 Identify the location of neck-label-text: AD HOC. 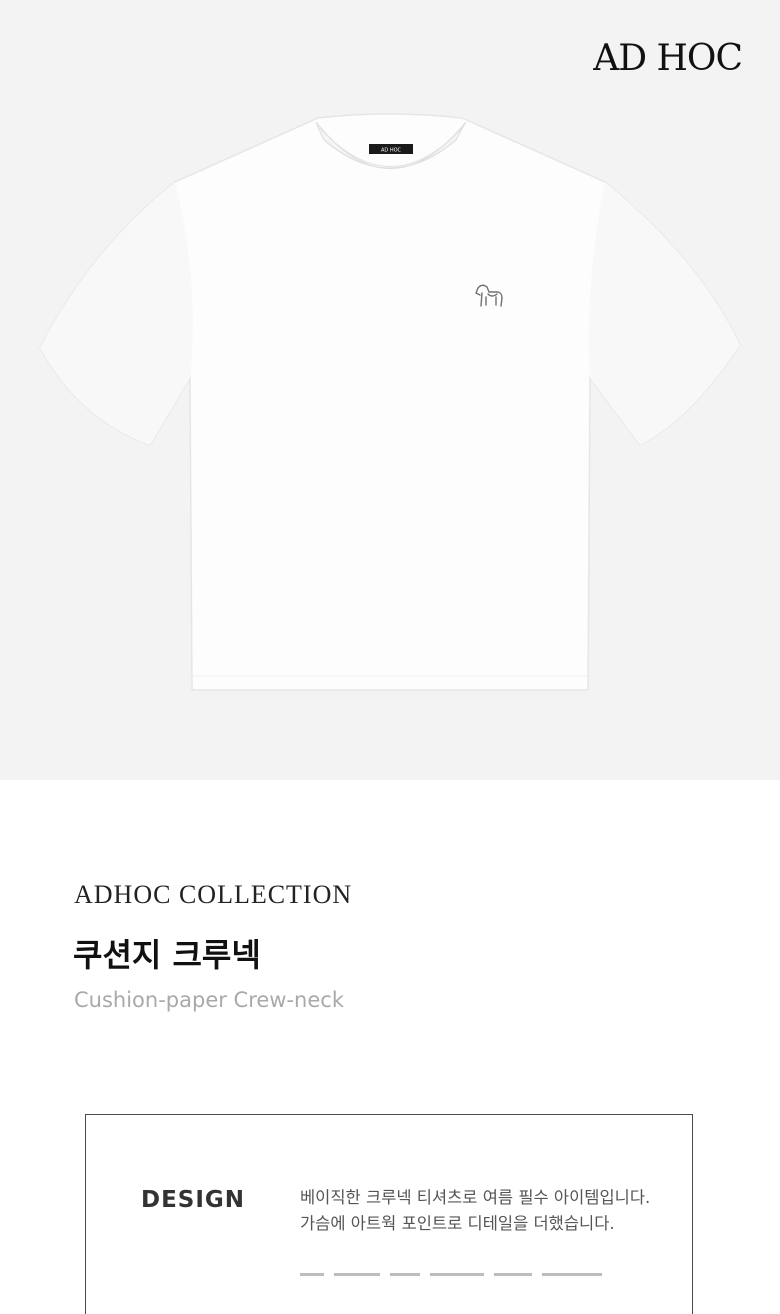
(391, 151).